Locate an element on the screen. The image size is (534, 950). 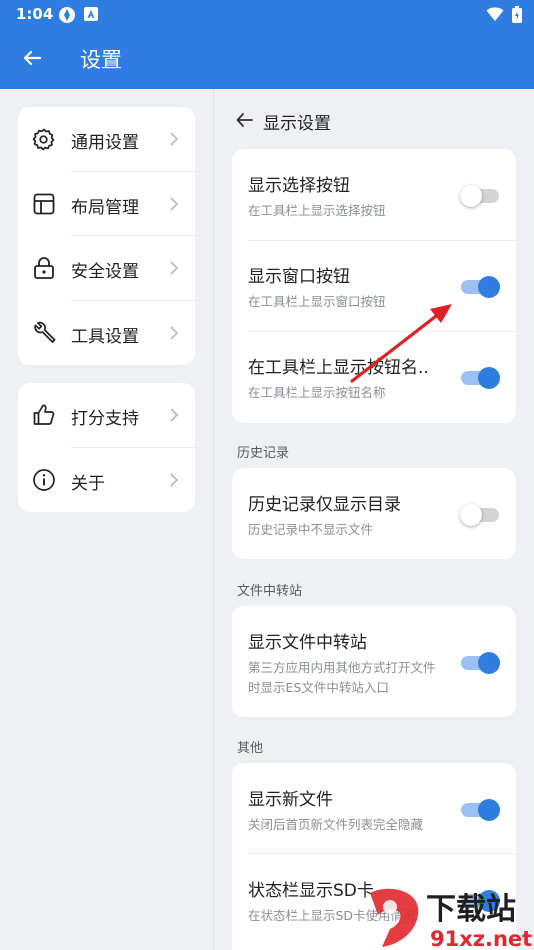
lock-icon is located at coordinates (44, 268).